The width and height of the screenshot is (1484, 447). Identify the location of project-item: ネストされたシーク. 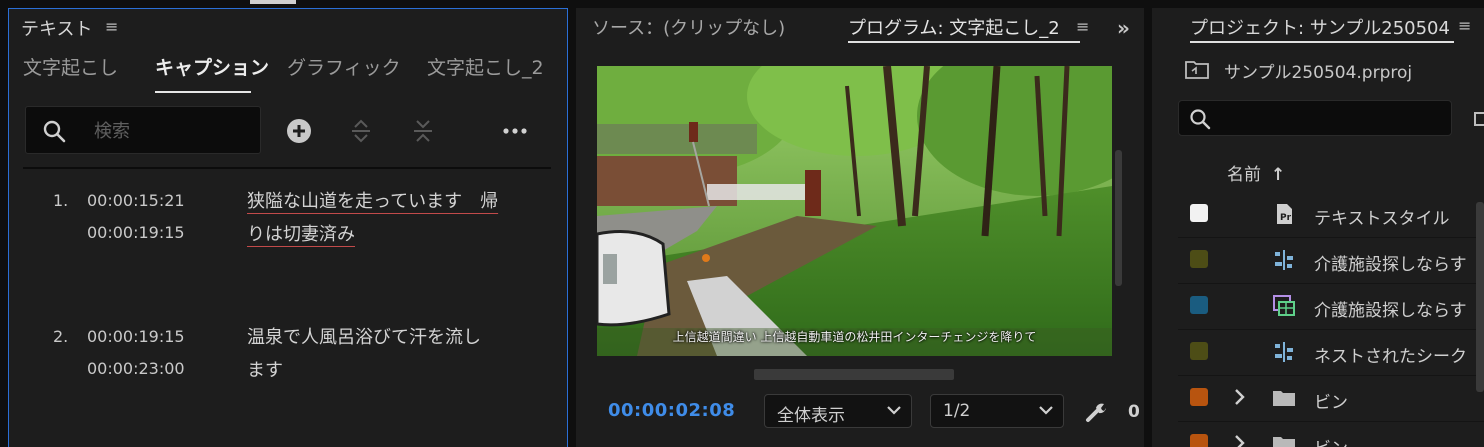
(1331, 353).